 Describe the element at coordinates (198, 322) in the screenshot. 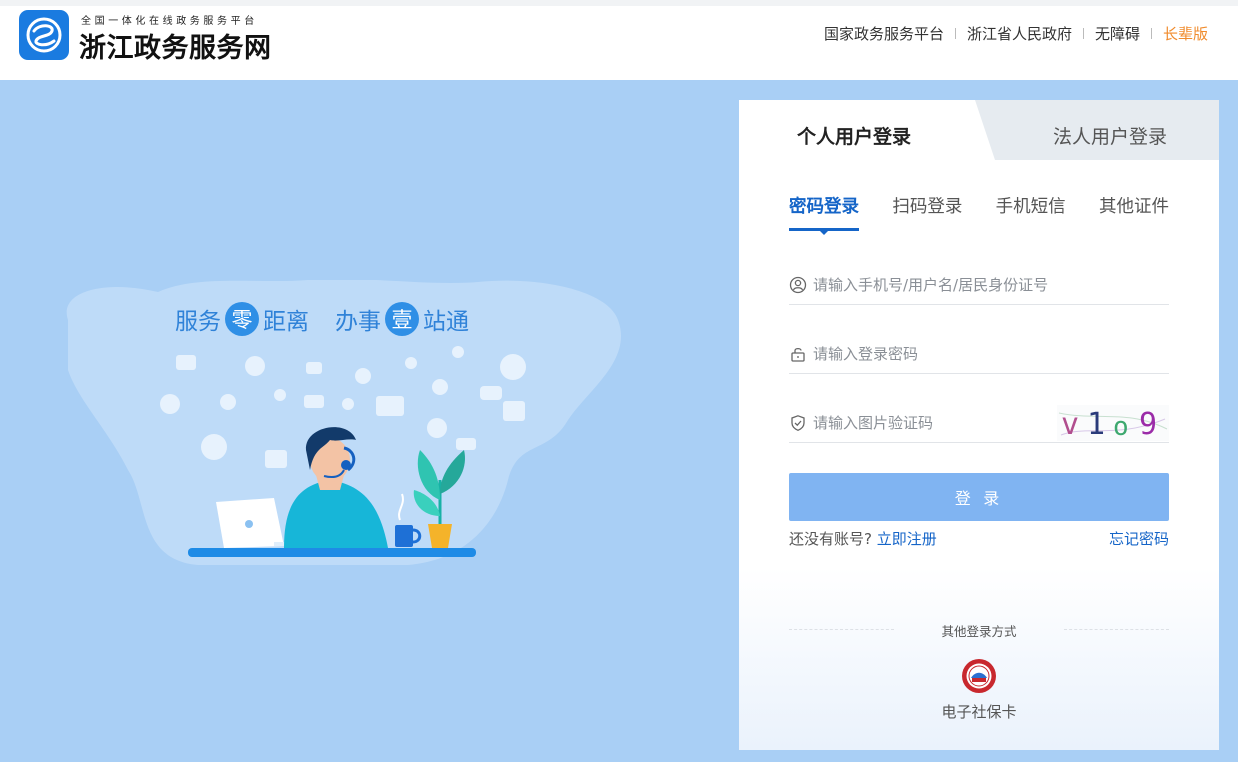

I see `slogan-part: 服务` at that location.